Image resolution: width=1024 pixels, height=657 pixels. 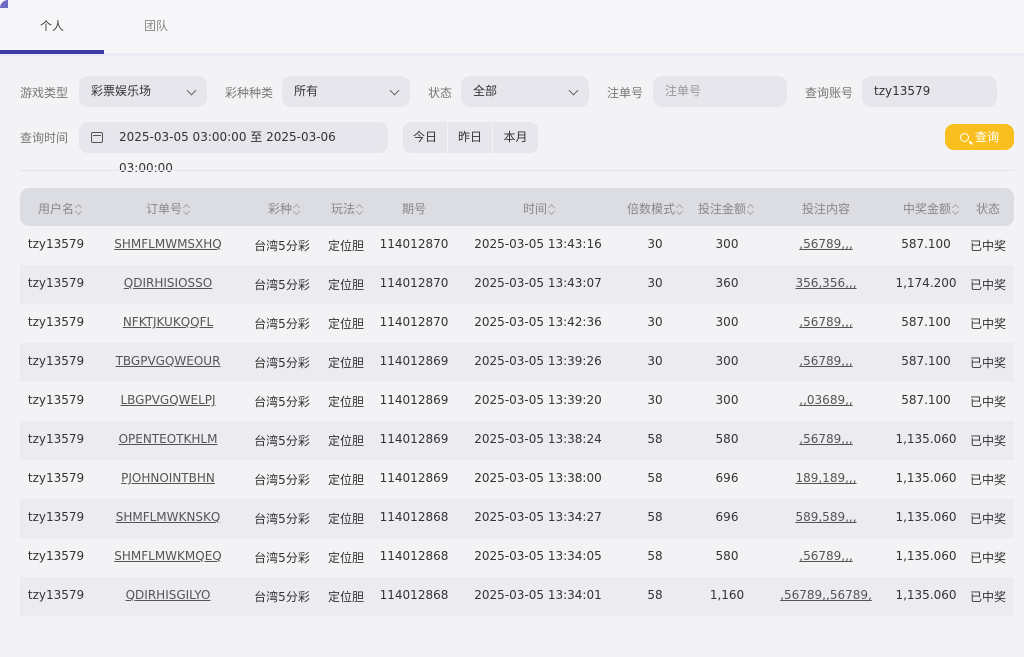 What do you see at coordinates (167, 400) in the screenshot?
I see `cell-order-no: LBGPVGQWELPJ` at bounding box center [167, 400].